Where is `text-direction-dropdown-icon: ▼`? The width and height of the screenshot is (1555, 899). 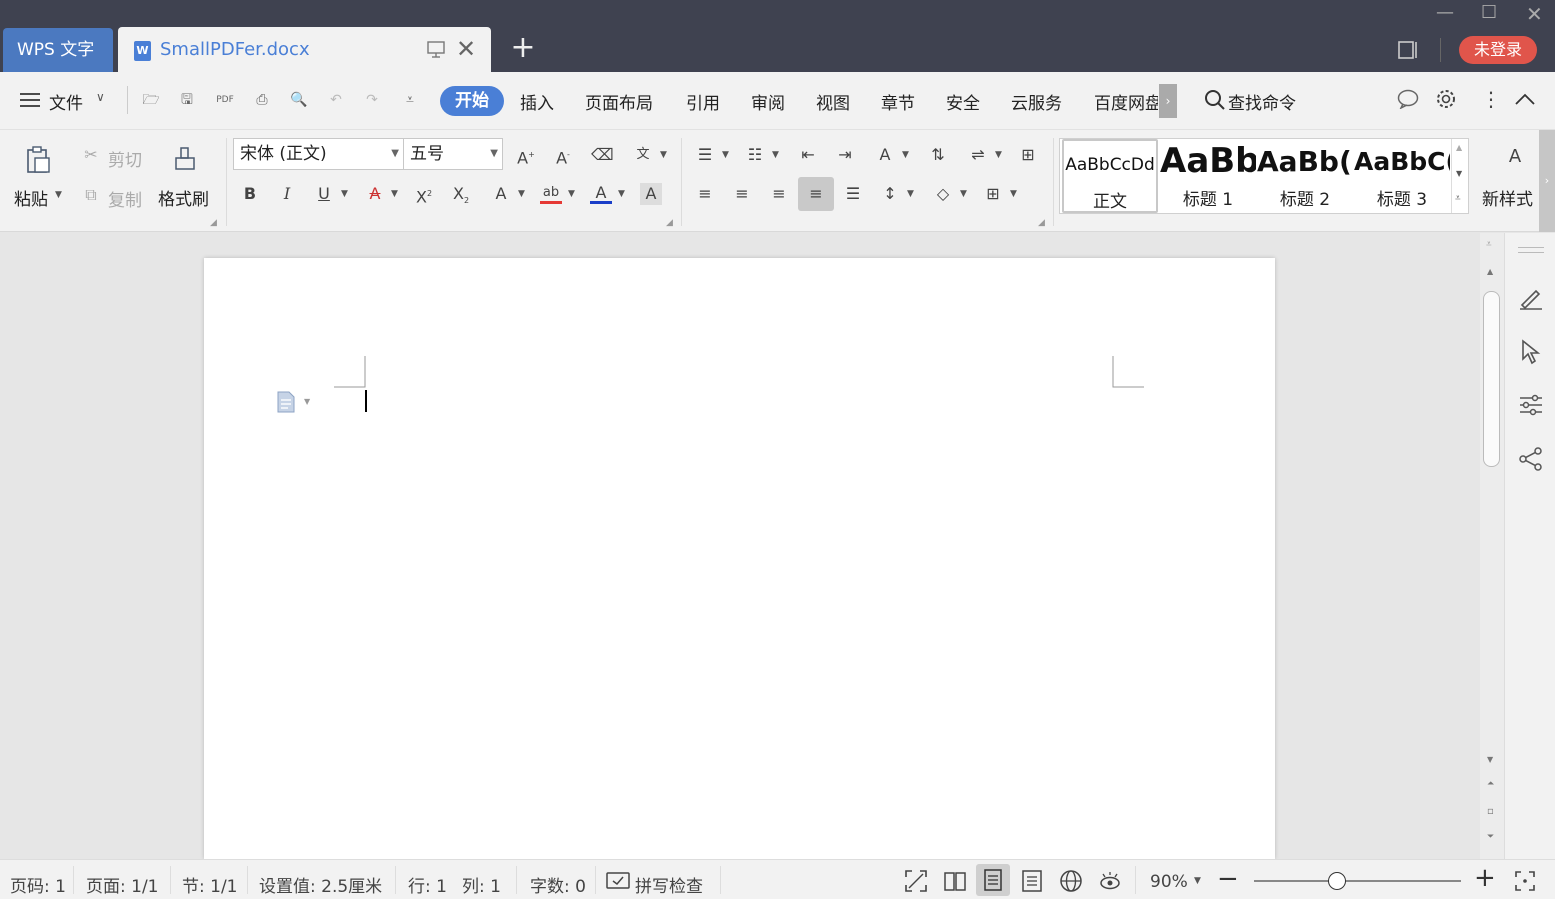 text-direction-dropdown-icon: ▼ is located at coordinates (905, 155).